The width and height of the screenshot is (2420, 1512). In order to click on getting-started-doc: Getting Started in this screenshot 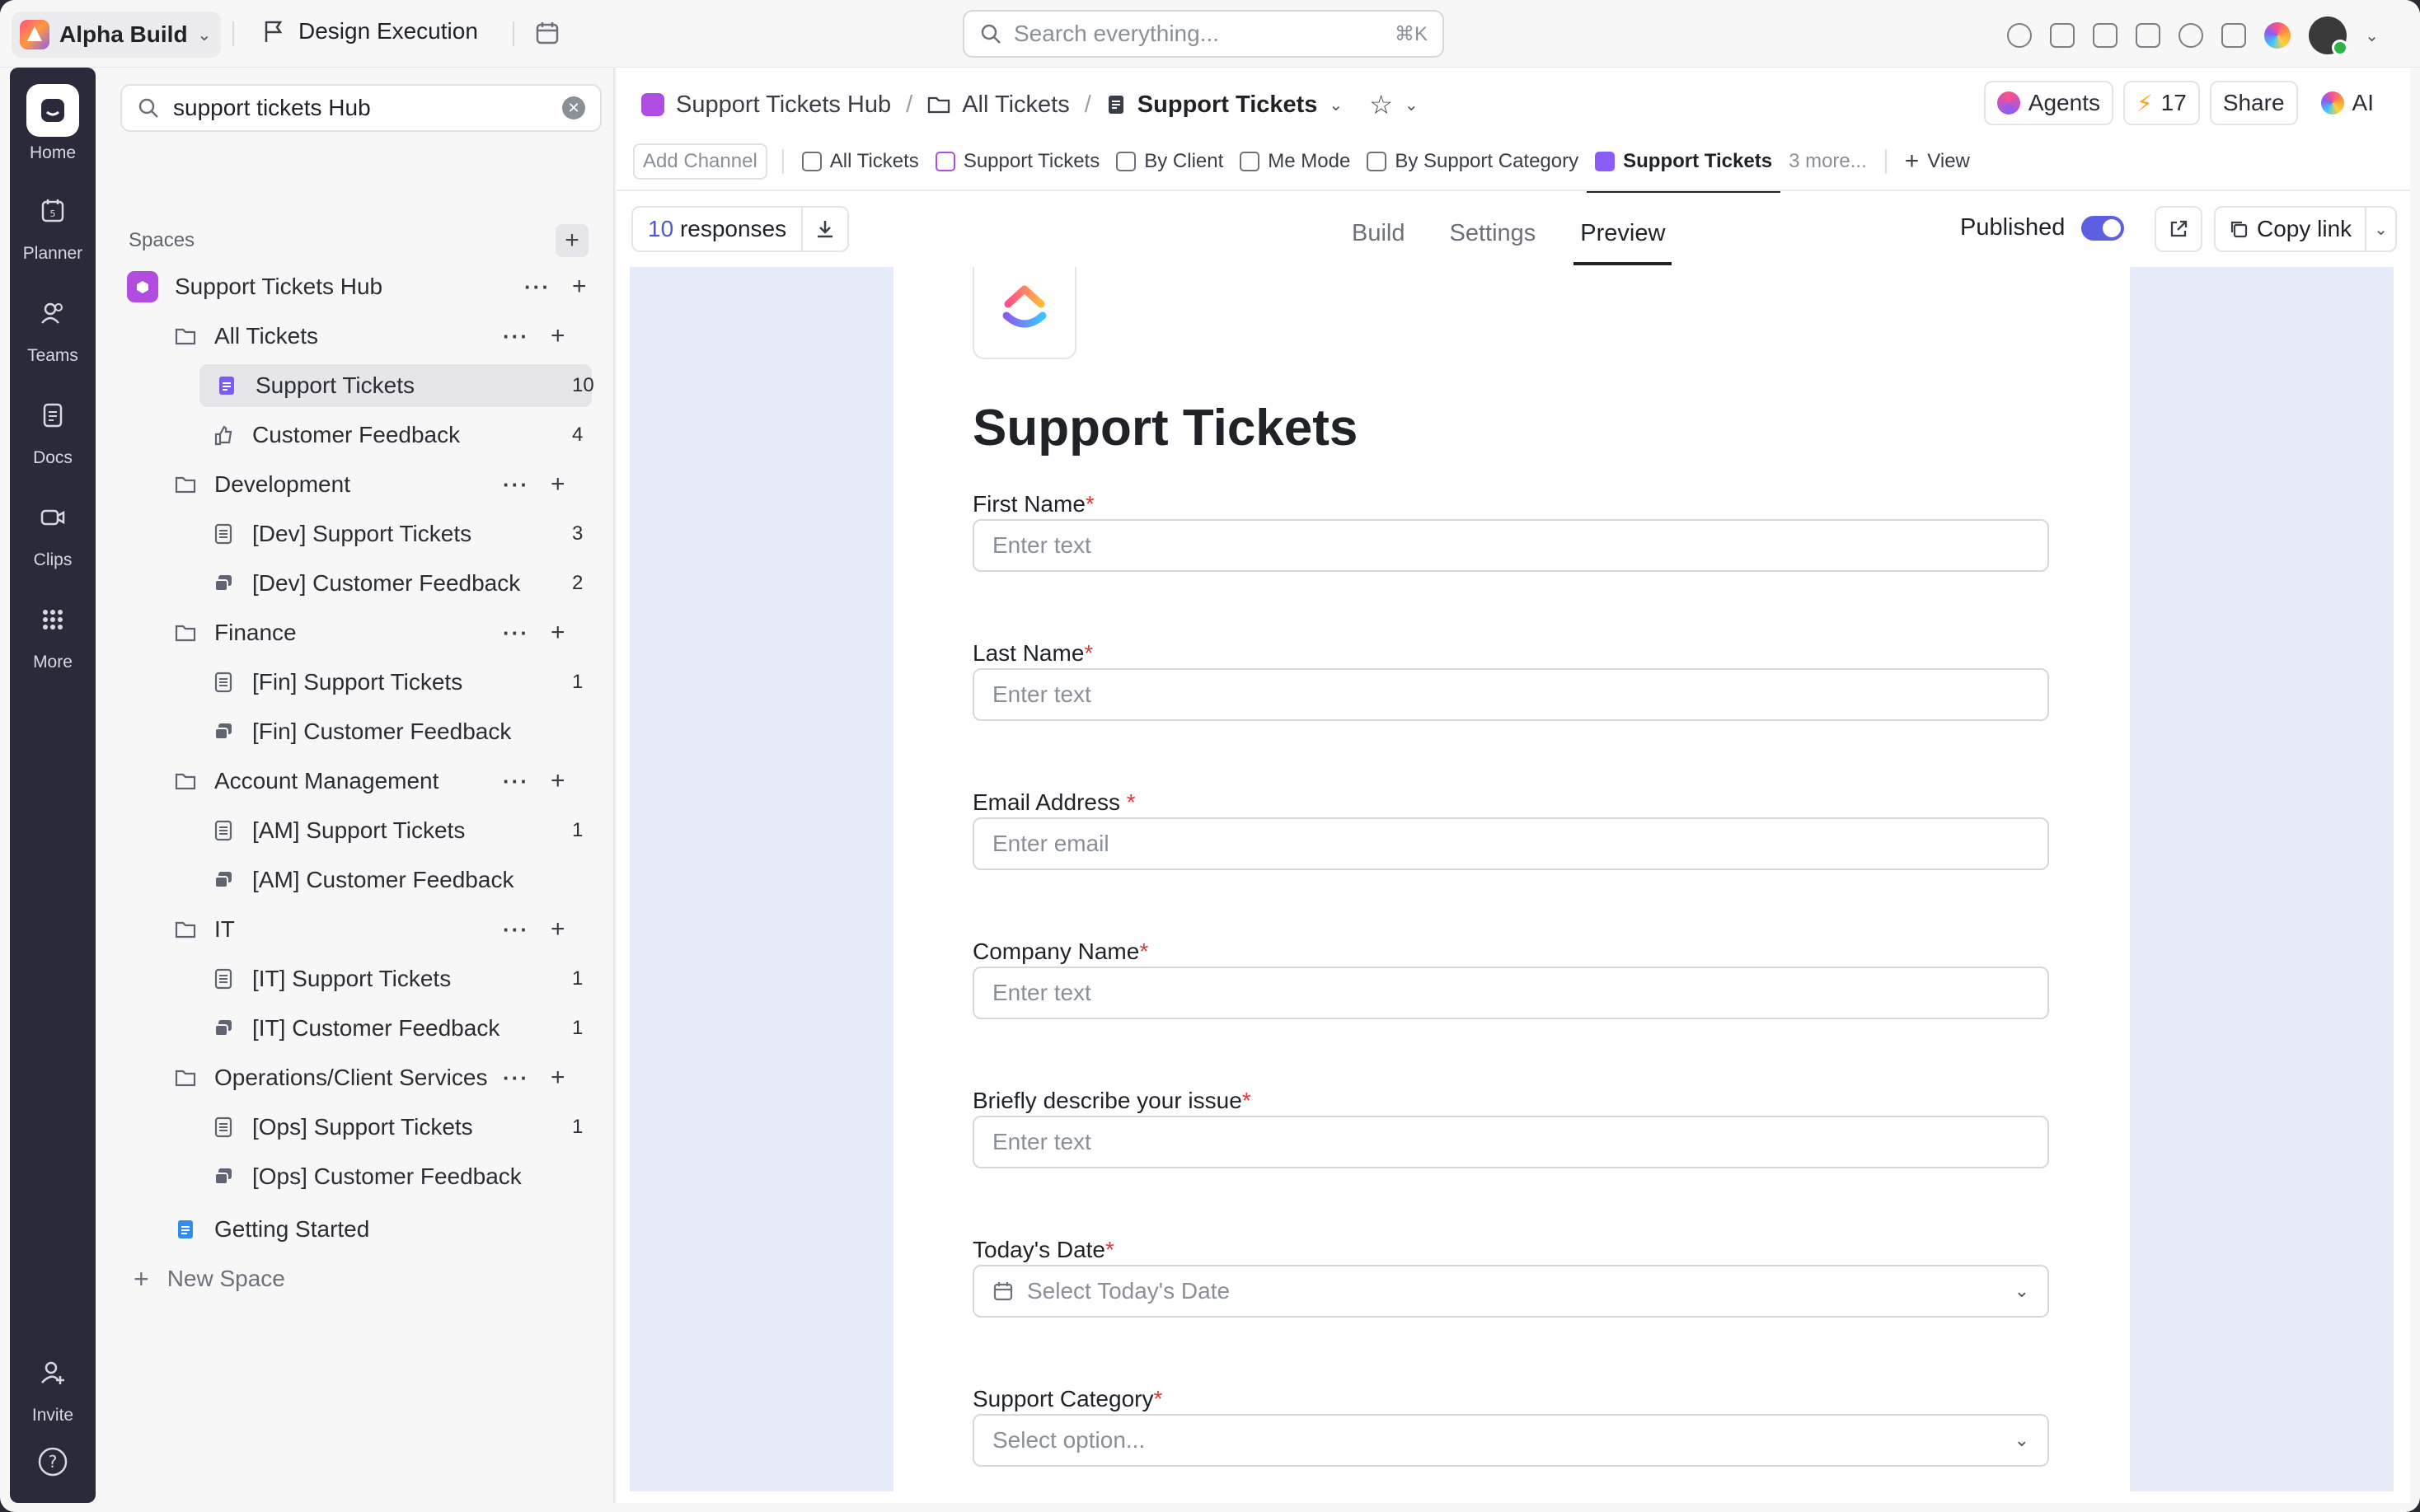, I will do `click(272, 1229)`.